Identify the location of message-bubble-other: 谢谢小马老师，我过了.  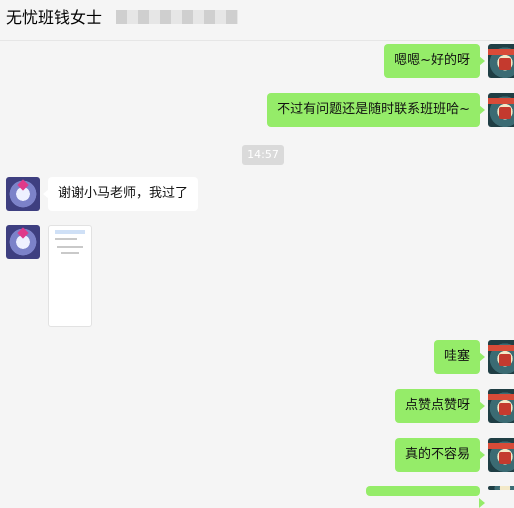
(120, 194).